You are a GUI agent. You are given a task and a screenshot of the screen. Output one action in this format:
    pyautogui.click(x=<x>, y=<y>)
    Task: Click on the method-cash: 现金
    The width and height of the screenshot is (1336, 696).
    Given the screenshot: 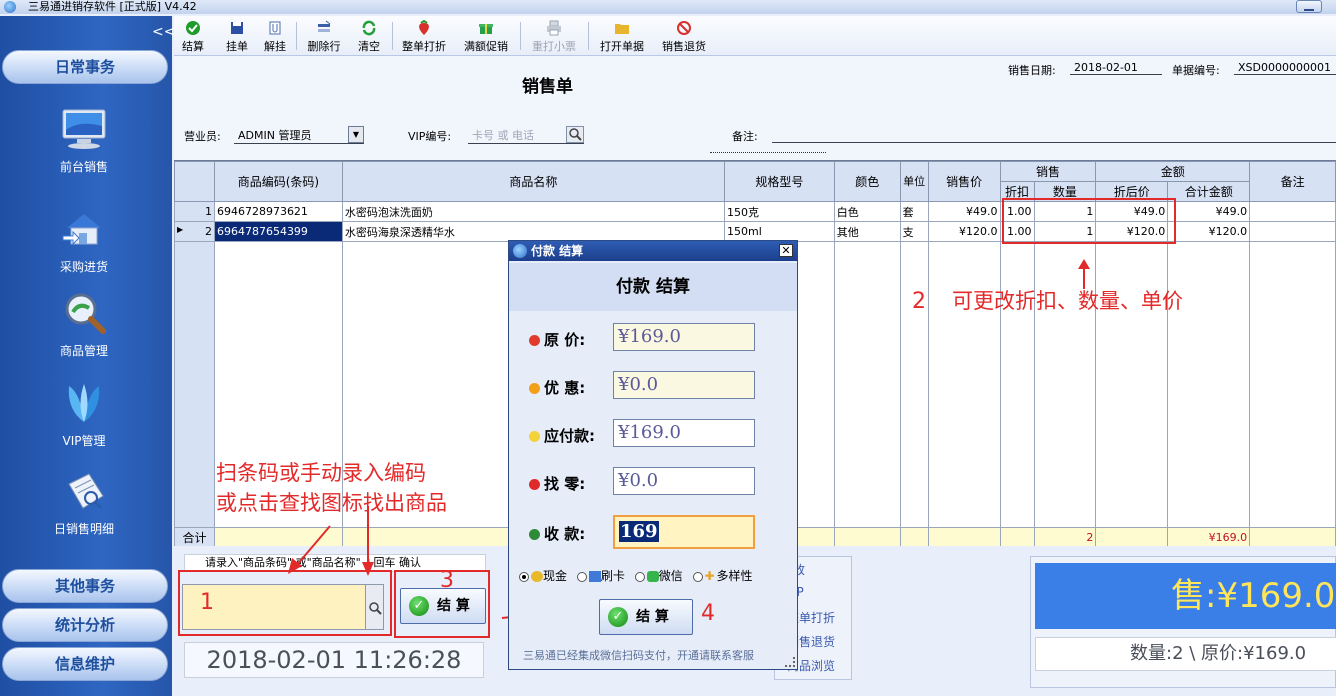 What is the action you would take?
    pyautogui.click(x=543, y=576)
    